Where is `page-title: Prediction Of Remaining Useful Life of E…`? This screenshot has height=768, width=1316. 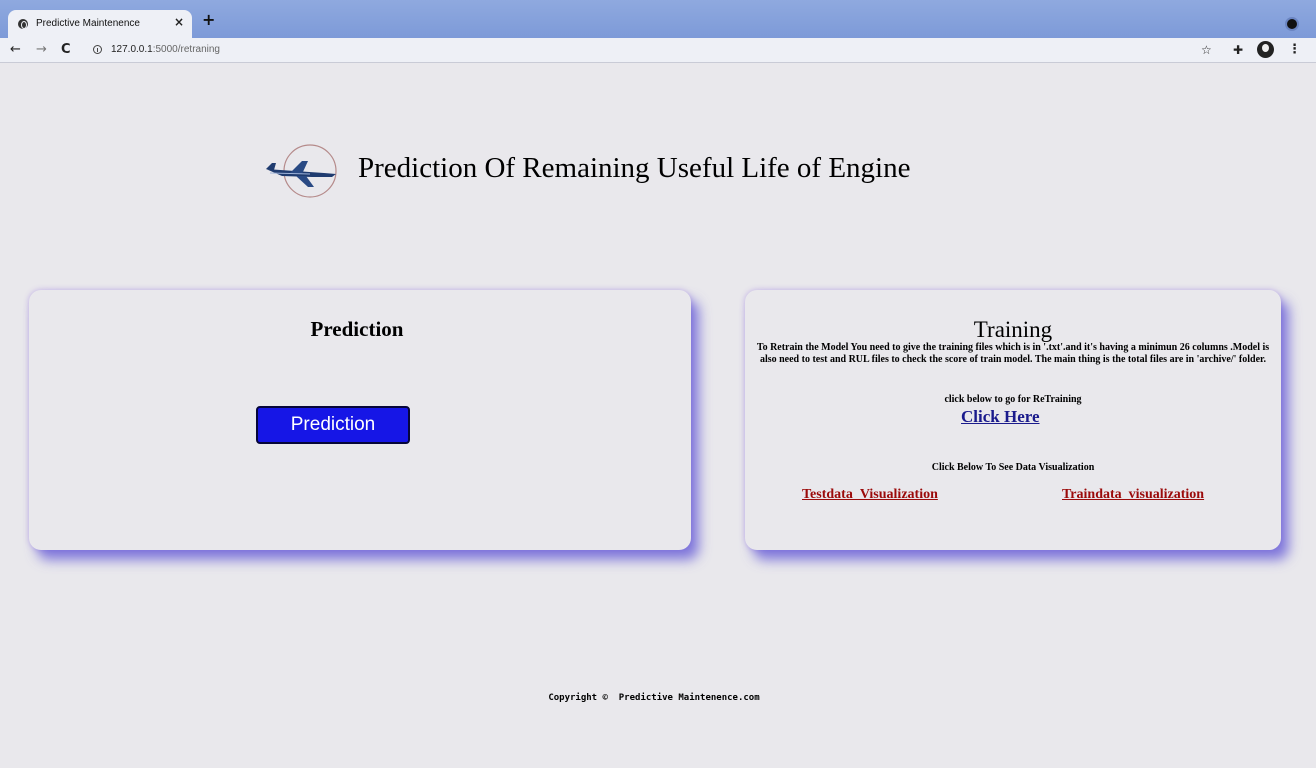 page-title: Prediction Of Remaining Useful Life of E… is located at coordinates (634, 168).